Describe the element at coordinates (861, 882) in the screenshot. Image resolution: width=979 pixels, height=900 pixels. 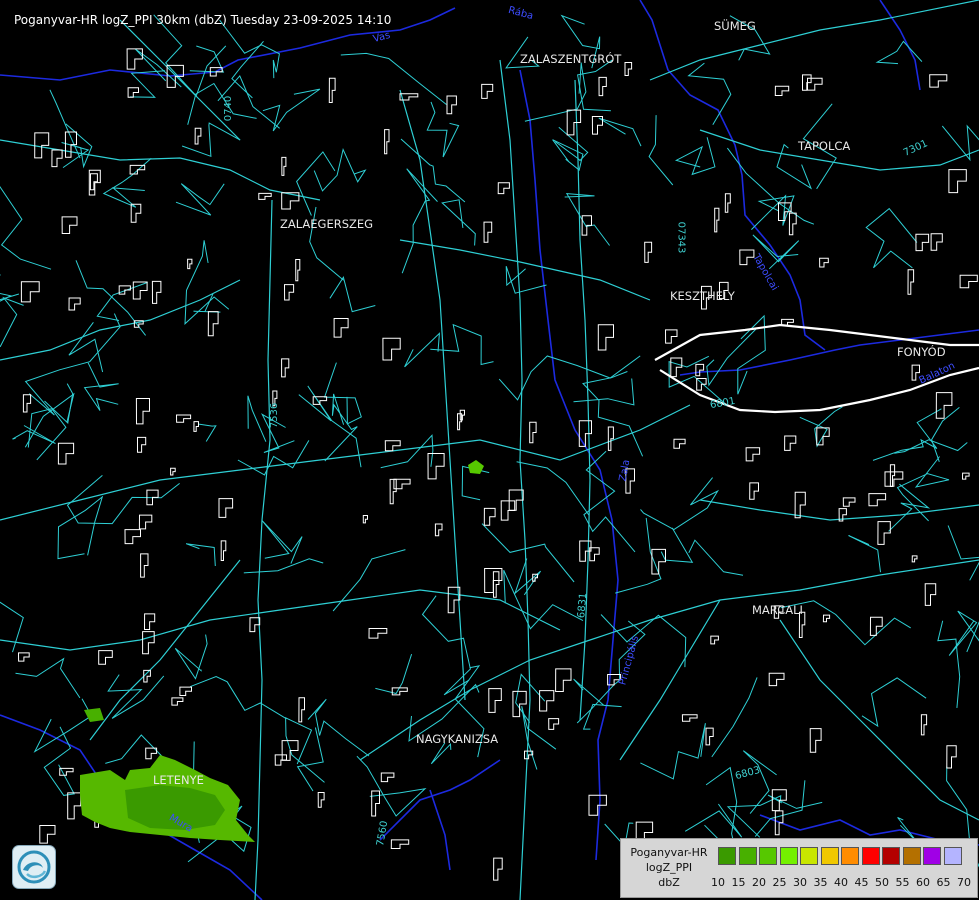
I see `legend-tick-label: 45` at that location.